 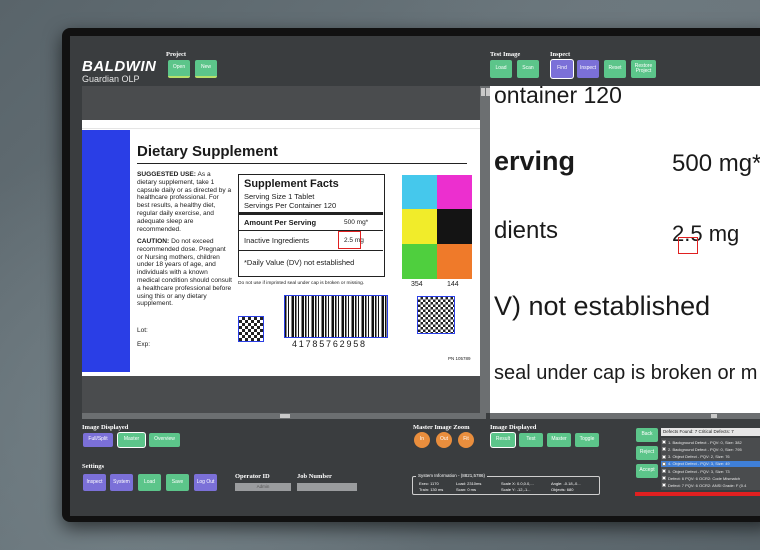 What do you see at coordinates (588, 69) in the screenshot?
I see `inspect-inspect-button: Inspect` at bounding box center [588, 69].